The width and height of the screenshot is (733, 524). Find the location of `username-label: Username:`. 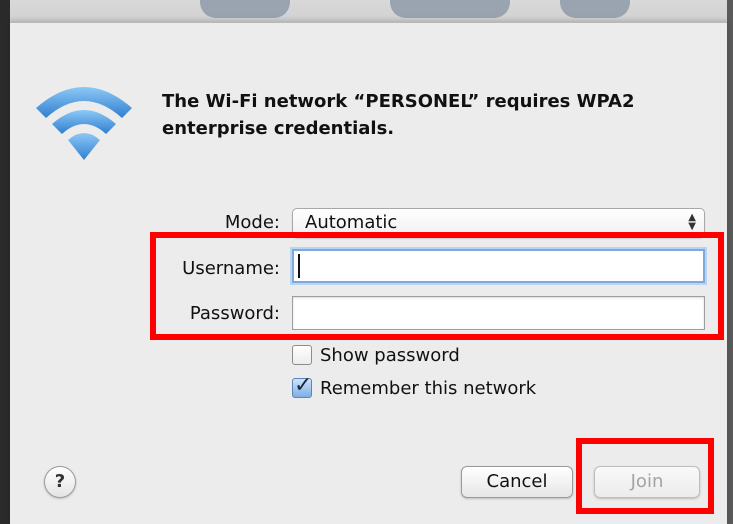

username-label: Username: is located at coordinates (231, 268).